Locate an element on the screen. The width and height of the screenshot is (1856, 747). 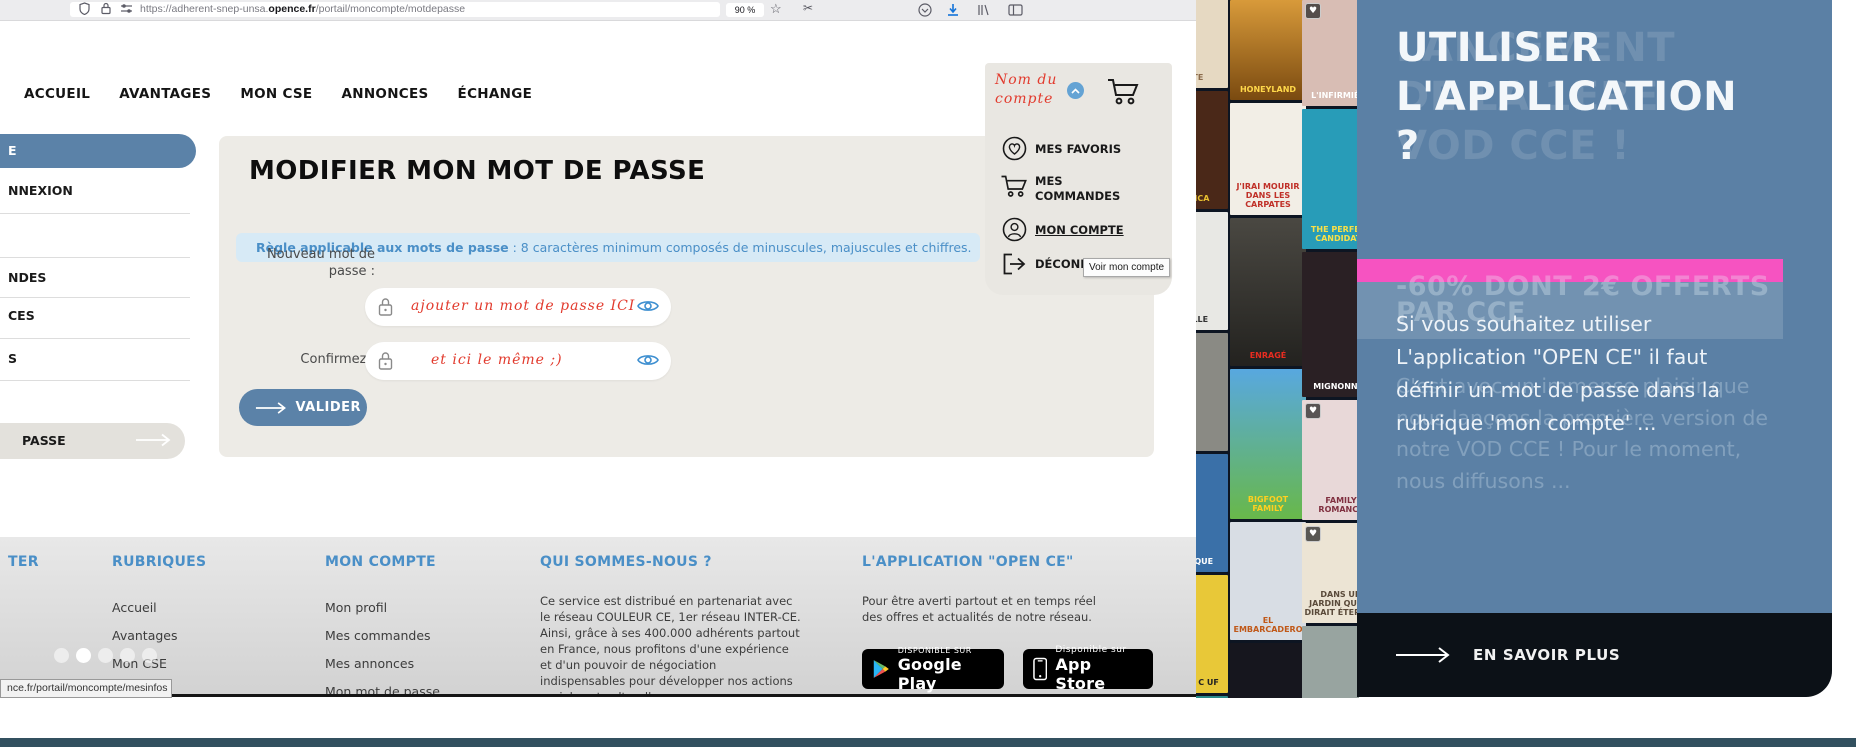
carousel-dot-active is located at coordinates (83, 655).